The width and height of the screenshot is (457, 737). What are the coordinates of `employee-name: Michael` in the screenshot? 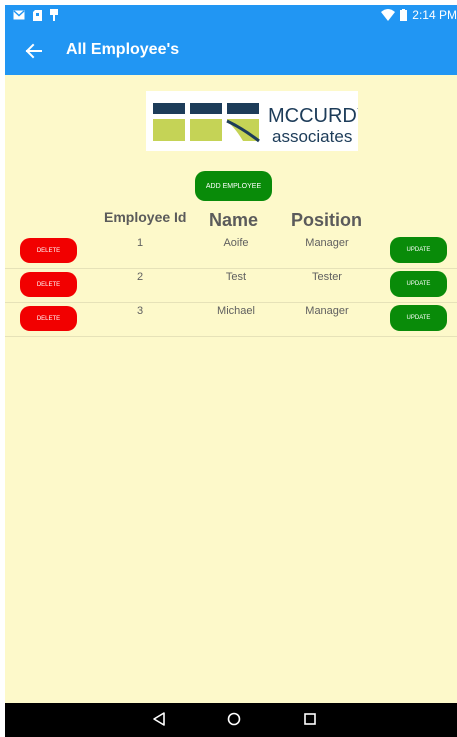 It's located at (236, 311).